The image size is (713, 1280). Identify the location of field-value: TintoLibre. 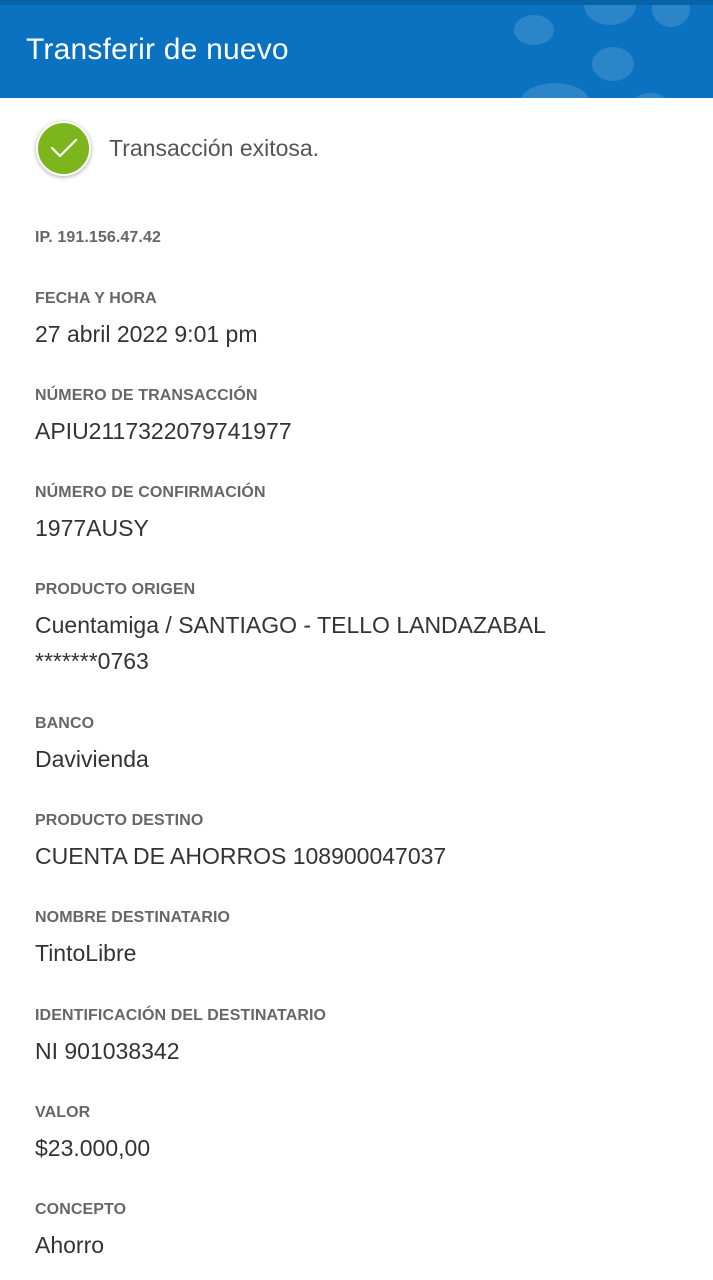
(86, 953).